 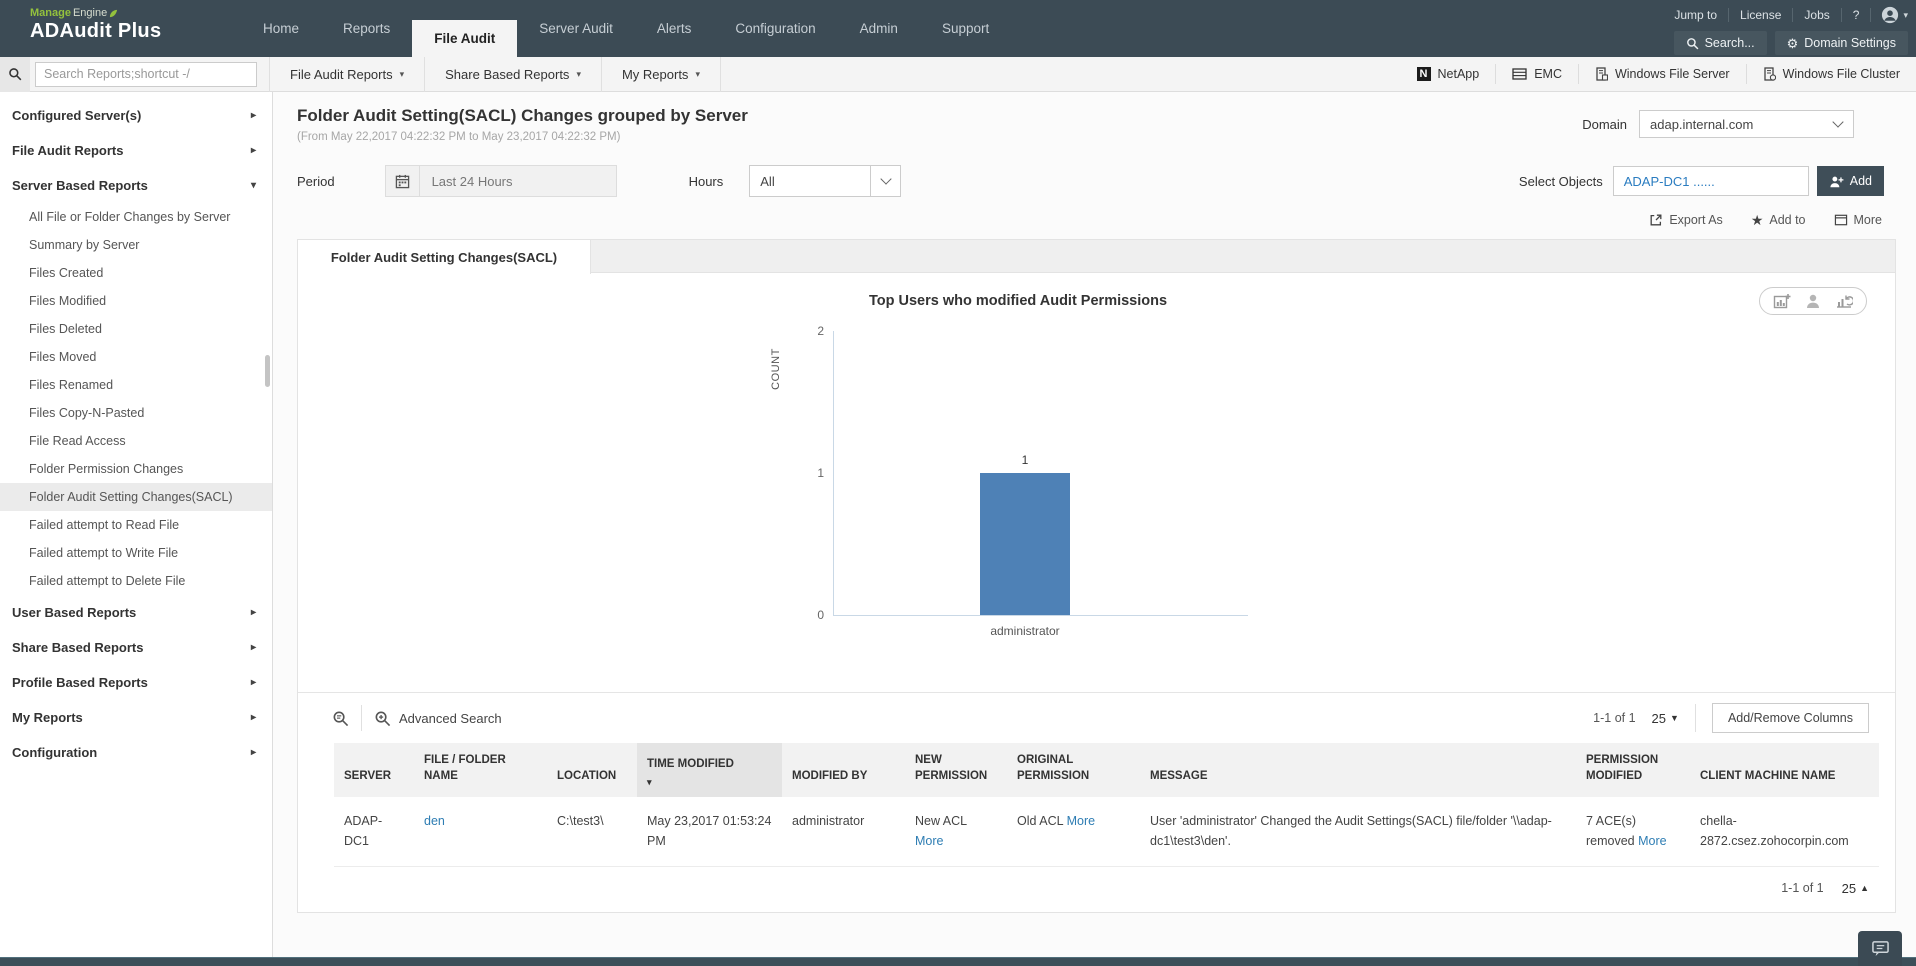 I want to click on sidebar-item: Failed attempt to Delete File, so click(x=136, y=581).